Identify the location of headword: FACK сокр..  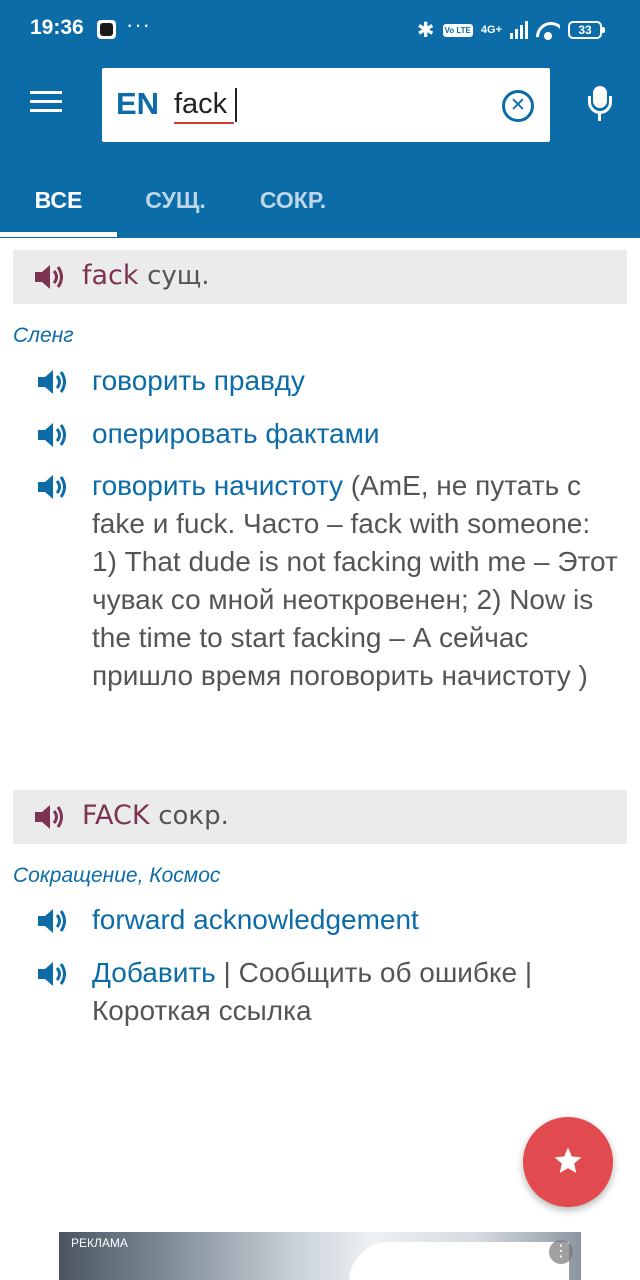
(155, 815).